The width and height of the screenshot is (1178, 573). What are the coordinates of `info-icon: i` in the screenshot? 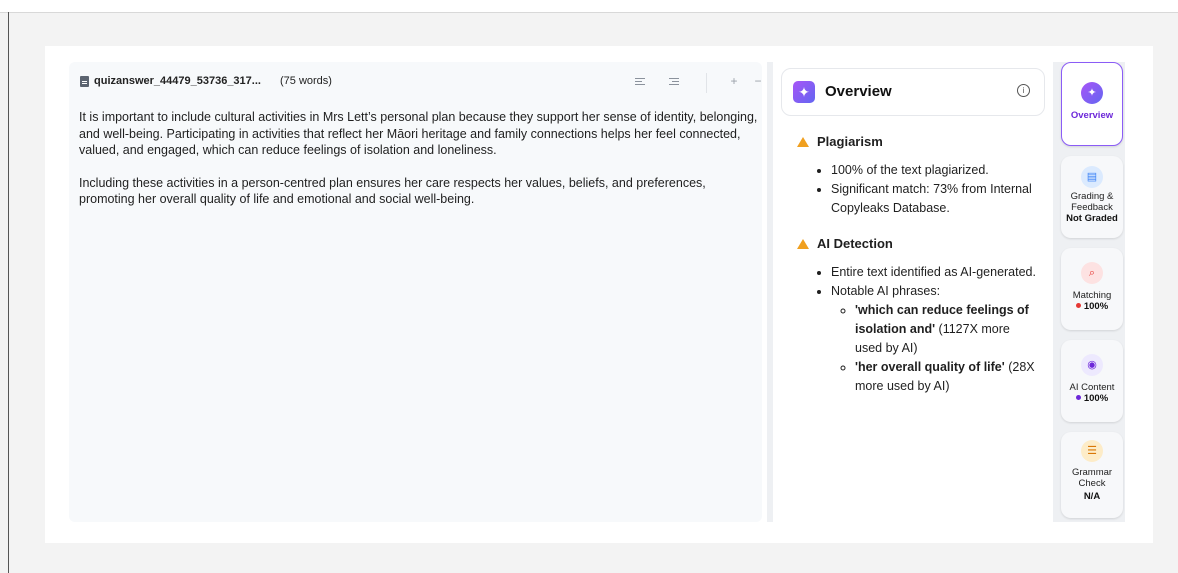 It's located at (1023, 90).